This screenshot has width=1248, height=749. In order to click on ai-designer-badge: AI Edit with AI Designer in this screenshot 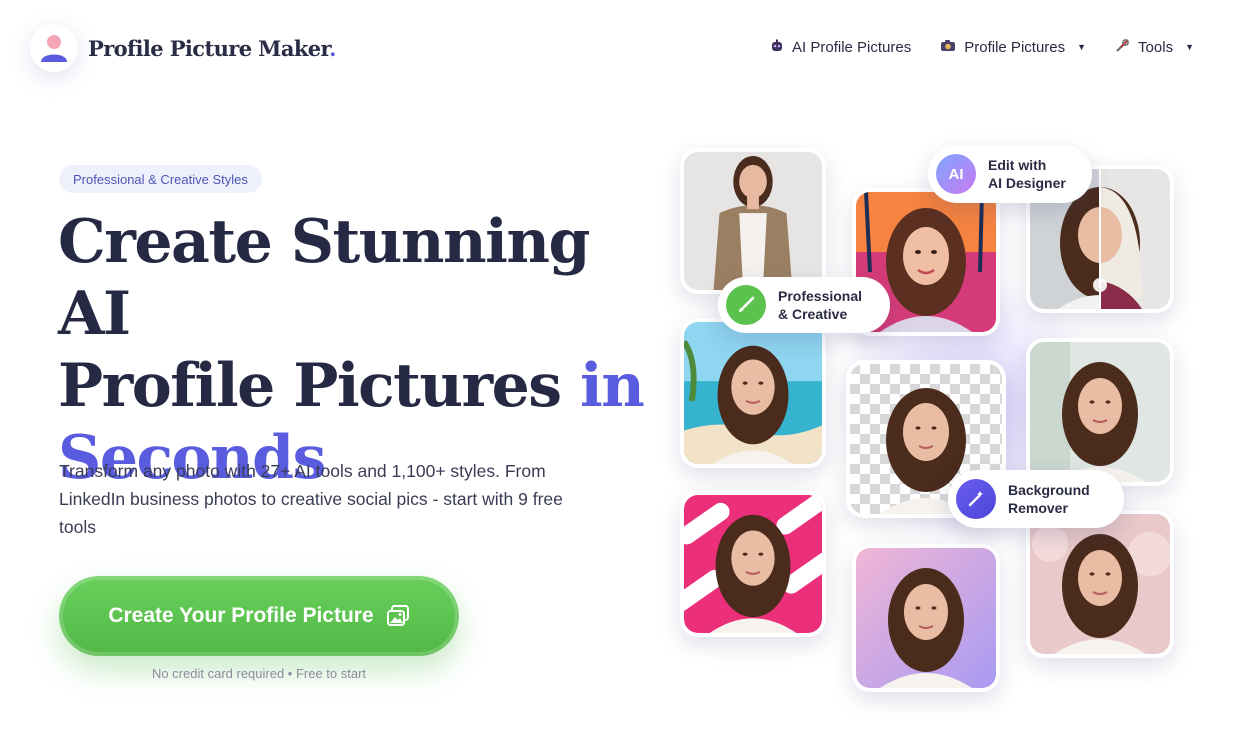, I will do `click(1010, 174)`.